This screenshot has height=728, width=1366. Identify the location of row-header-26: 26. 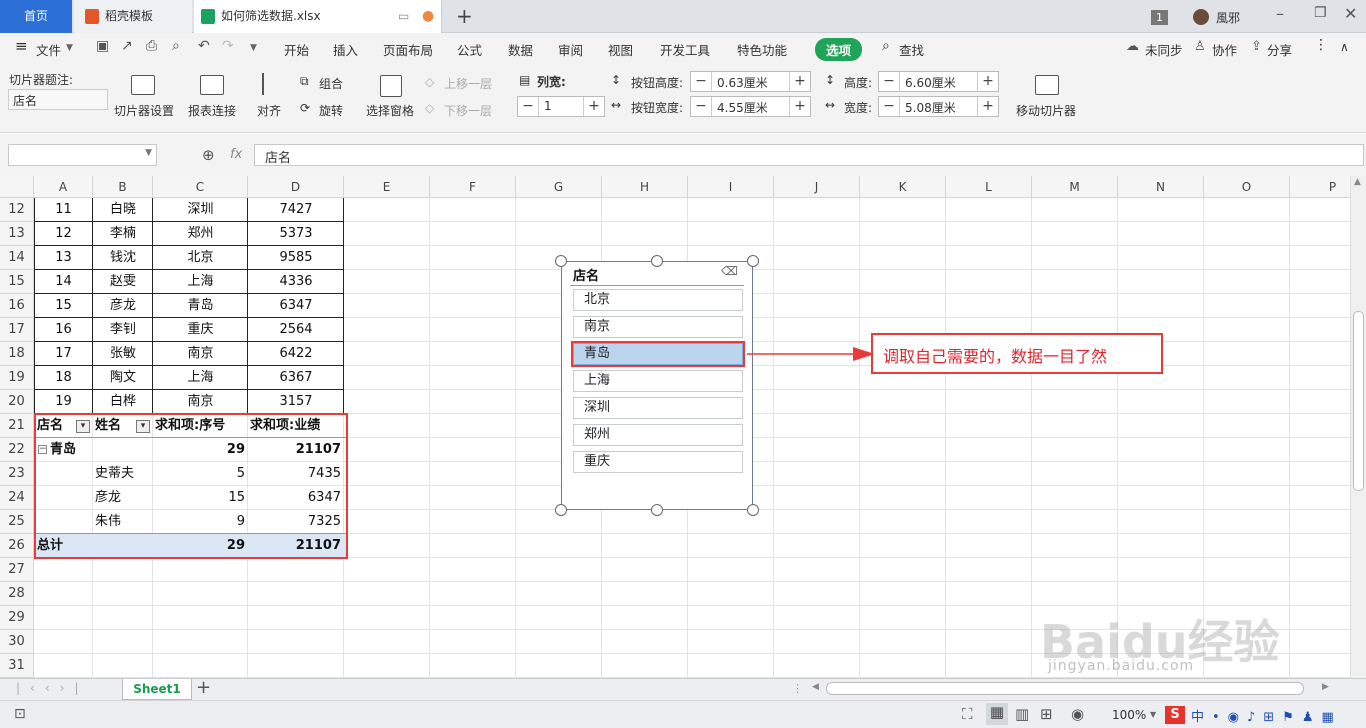
(17, 546).